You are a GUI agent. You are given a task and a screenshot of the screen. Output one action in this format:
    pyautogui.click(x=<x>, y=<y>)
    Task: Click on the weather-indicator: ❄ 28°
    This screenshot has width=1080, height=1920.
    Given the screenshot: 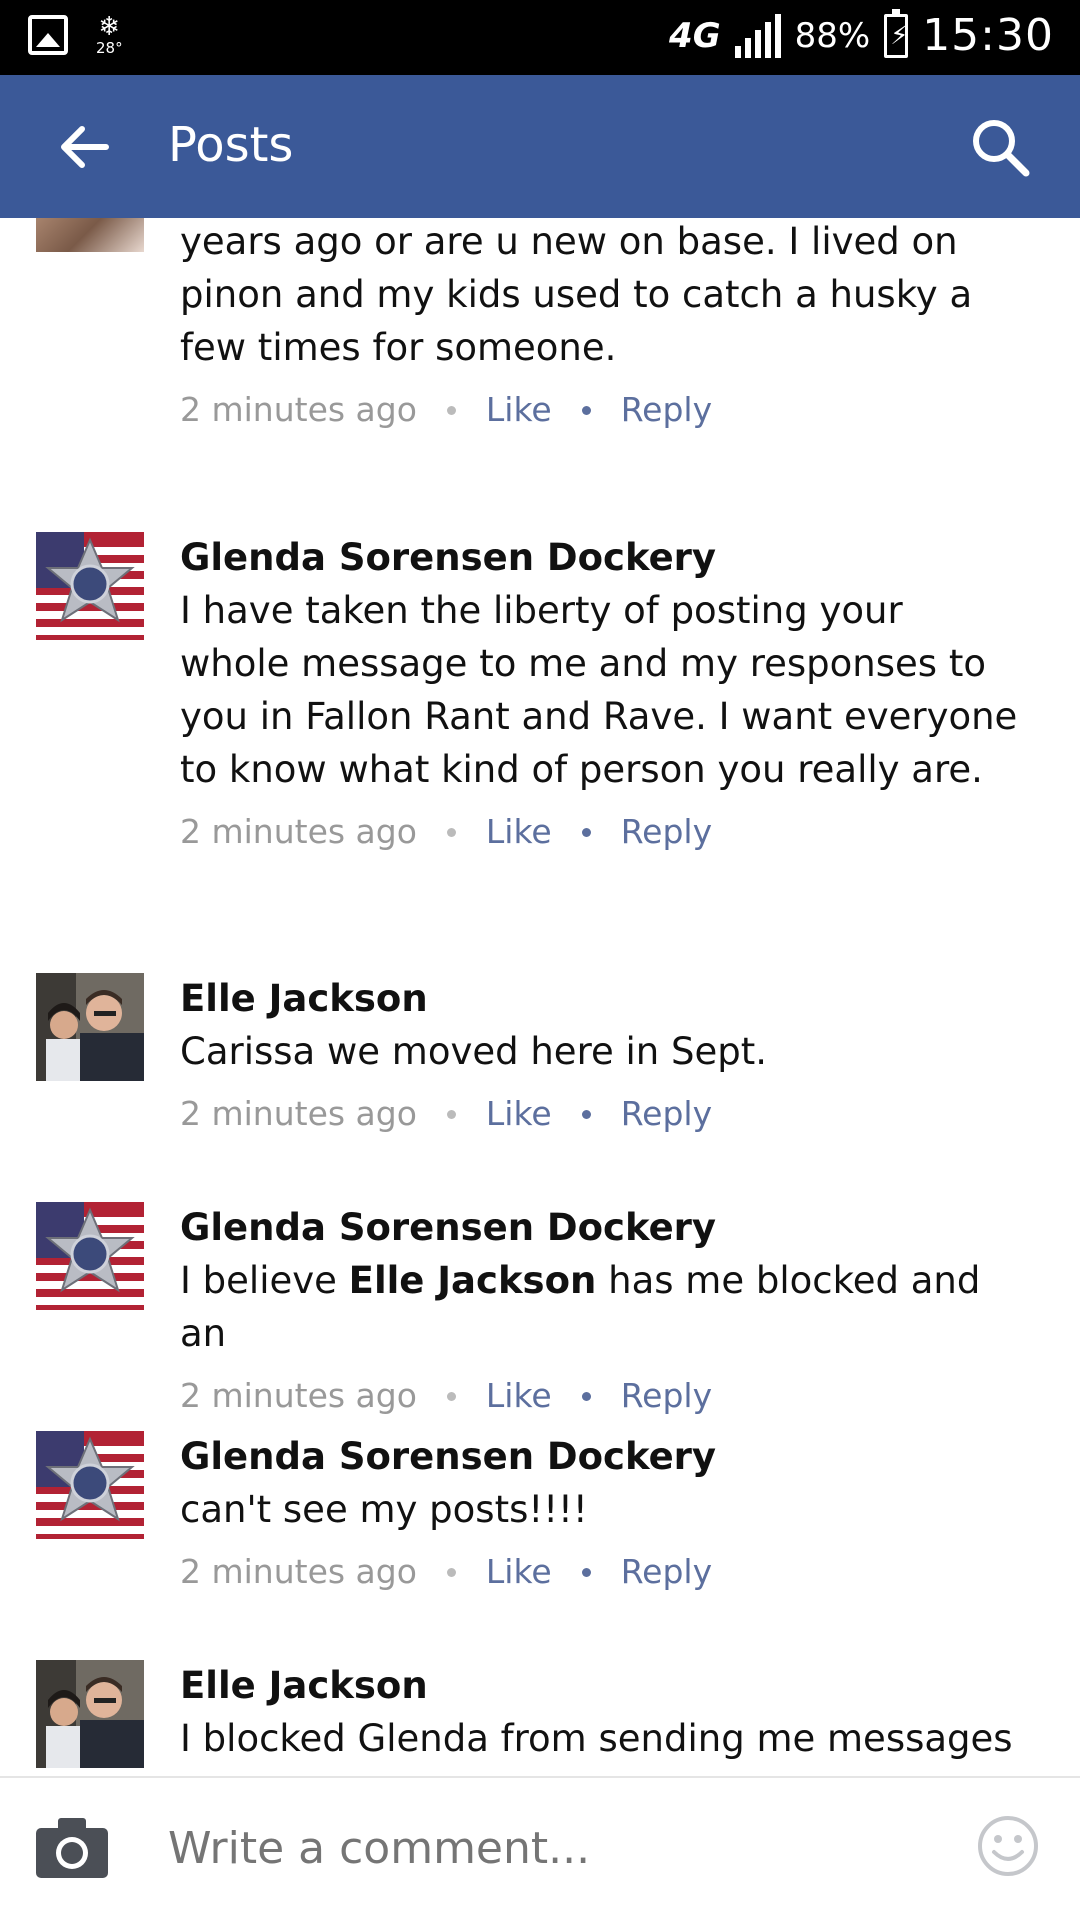 What is the action you would take?
    pyautogui.click(x=109, y=35)
    